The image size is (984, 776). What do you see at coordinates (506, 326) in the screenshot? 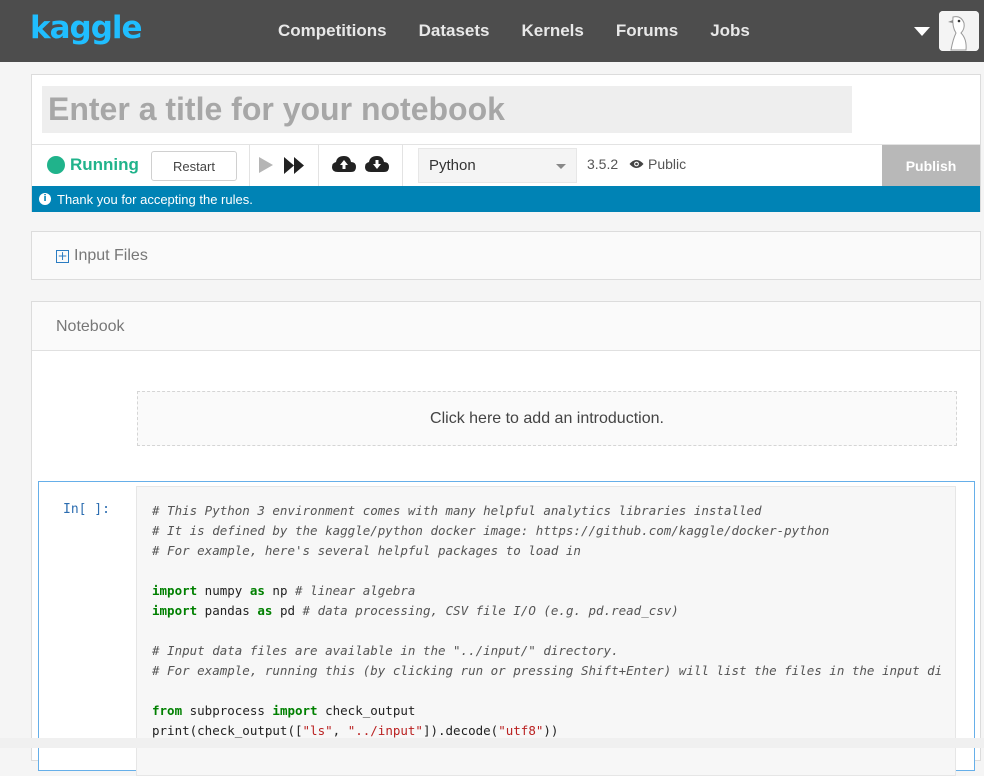
I see `notebook-header: Notebook` at bounding box center [506, 326].